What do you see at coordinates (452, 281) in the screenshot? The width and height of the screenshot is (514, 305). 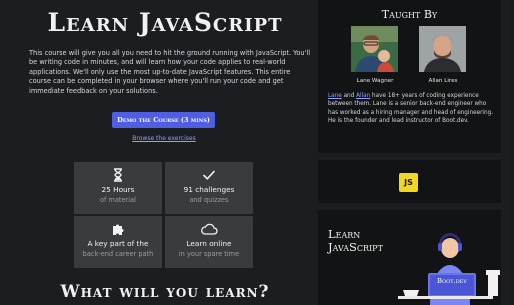 I see `bootdev-brand: Boot.dev` at bounding box center [452, 281].